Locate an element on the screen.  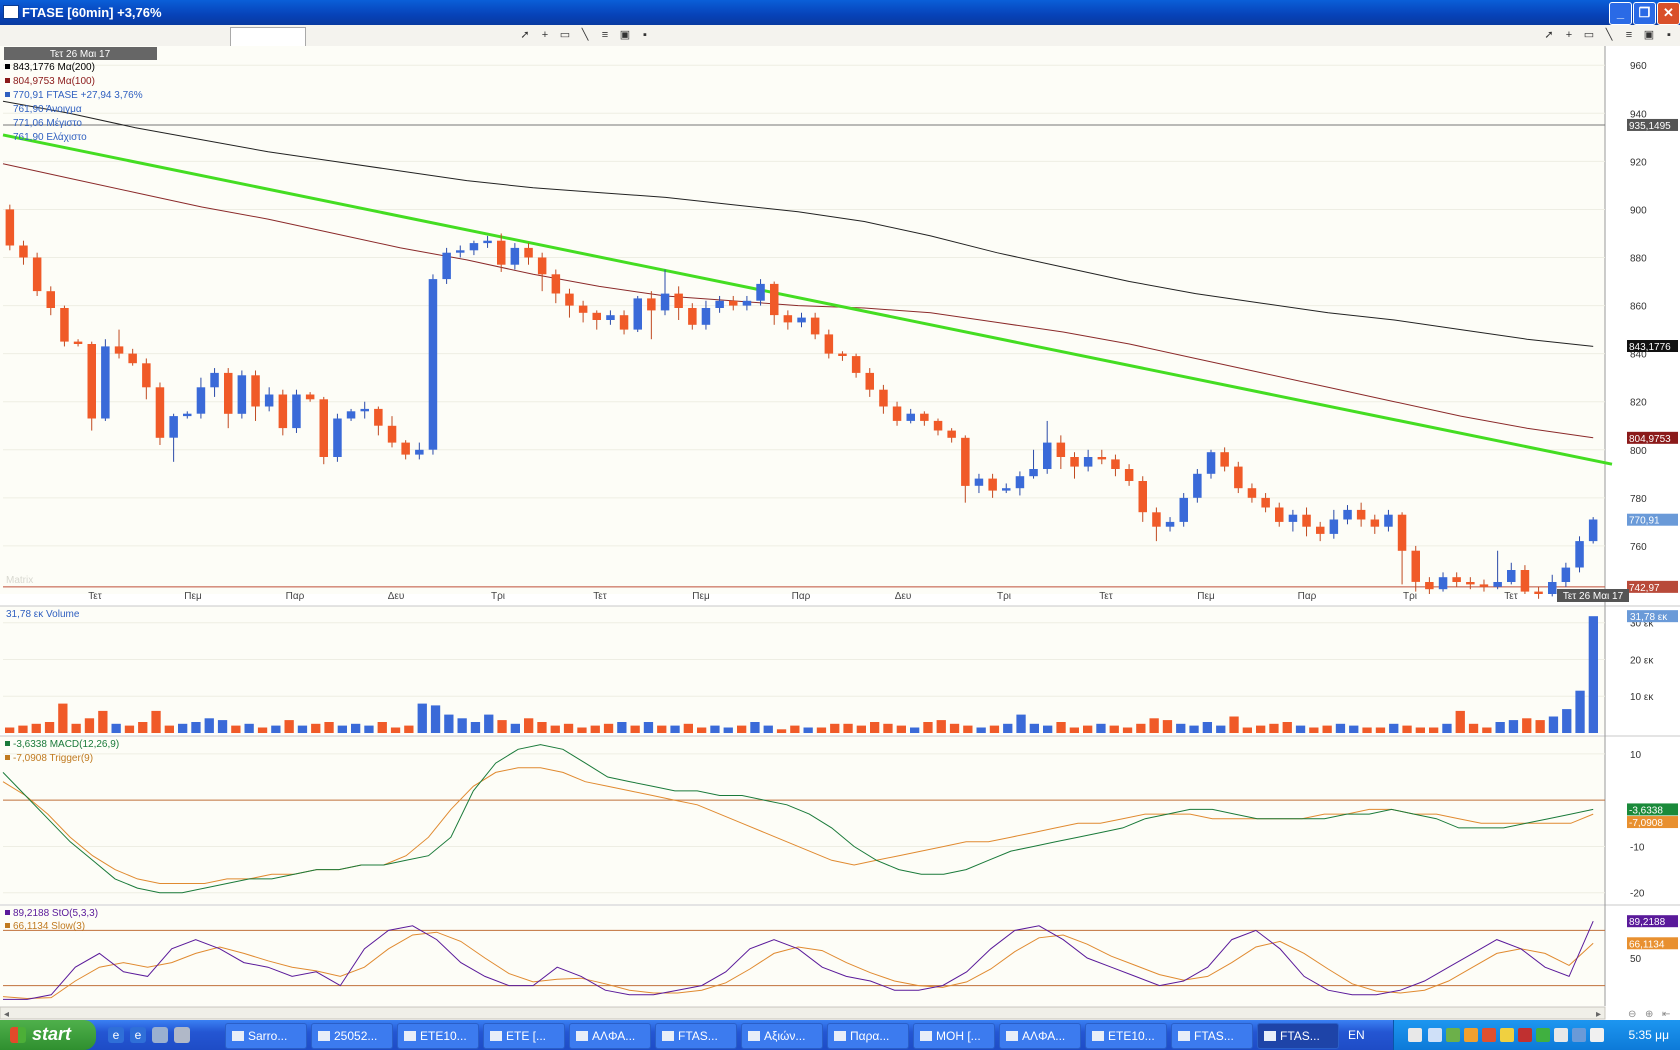
show-desktop-icon is located at coordinates (182, 1035).